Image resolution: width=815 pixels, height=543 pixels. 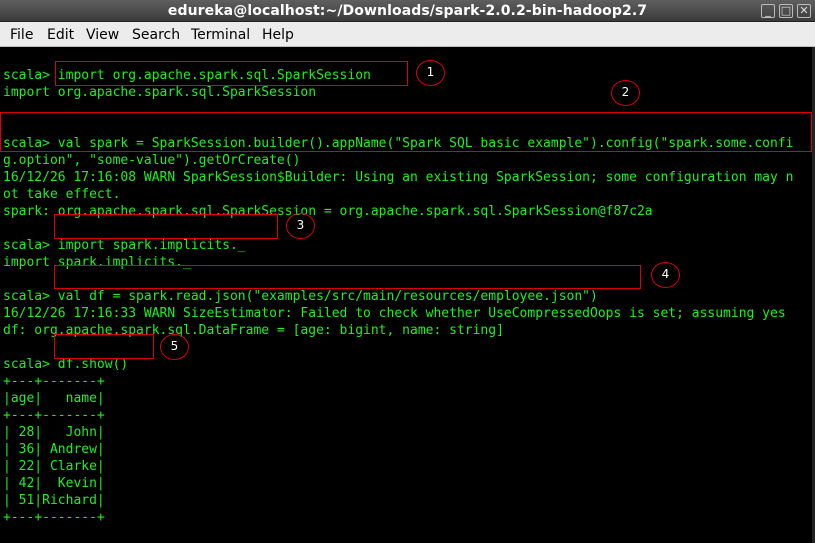 I want to click on terminal-line: | 22| Clarke|, so click(x=54, y=466).